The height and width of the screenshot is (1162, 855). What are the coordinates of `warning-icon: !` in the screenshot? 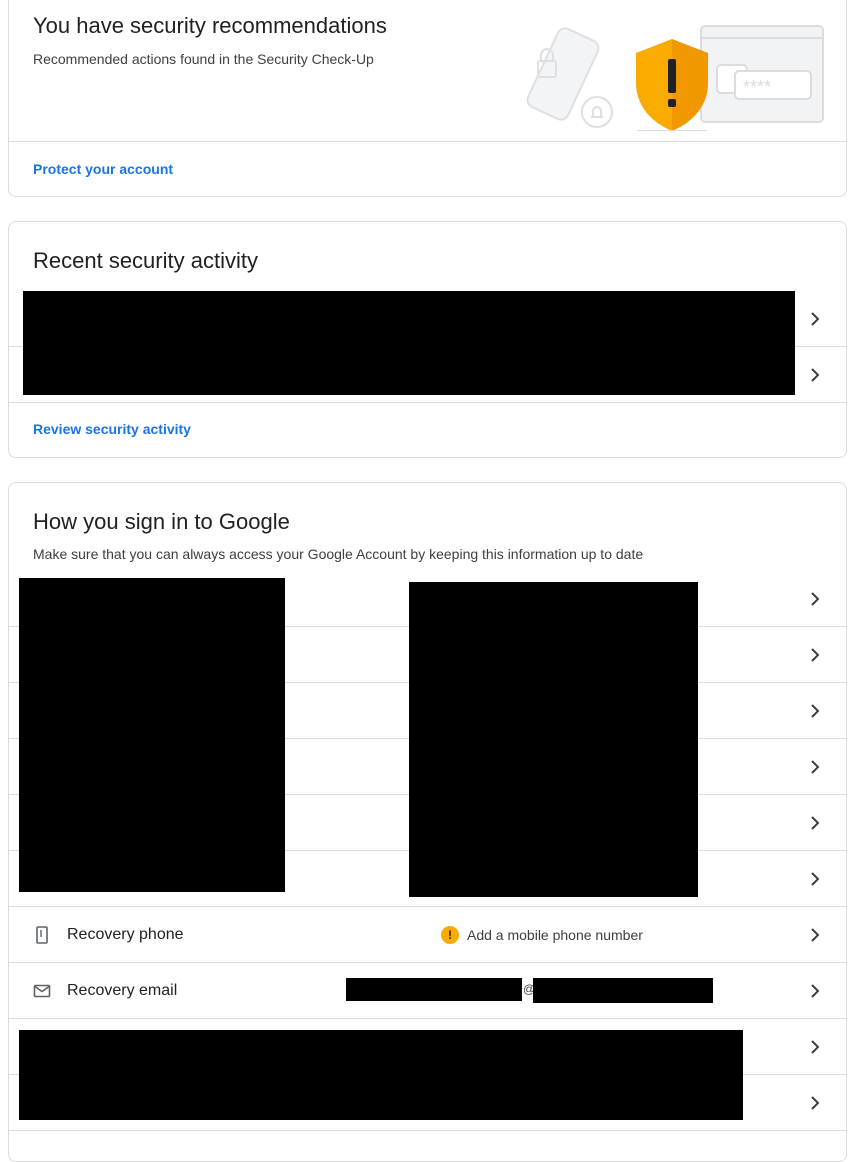 It's located at (450, 934).